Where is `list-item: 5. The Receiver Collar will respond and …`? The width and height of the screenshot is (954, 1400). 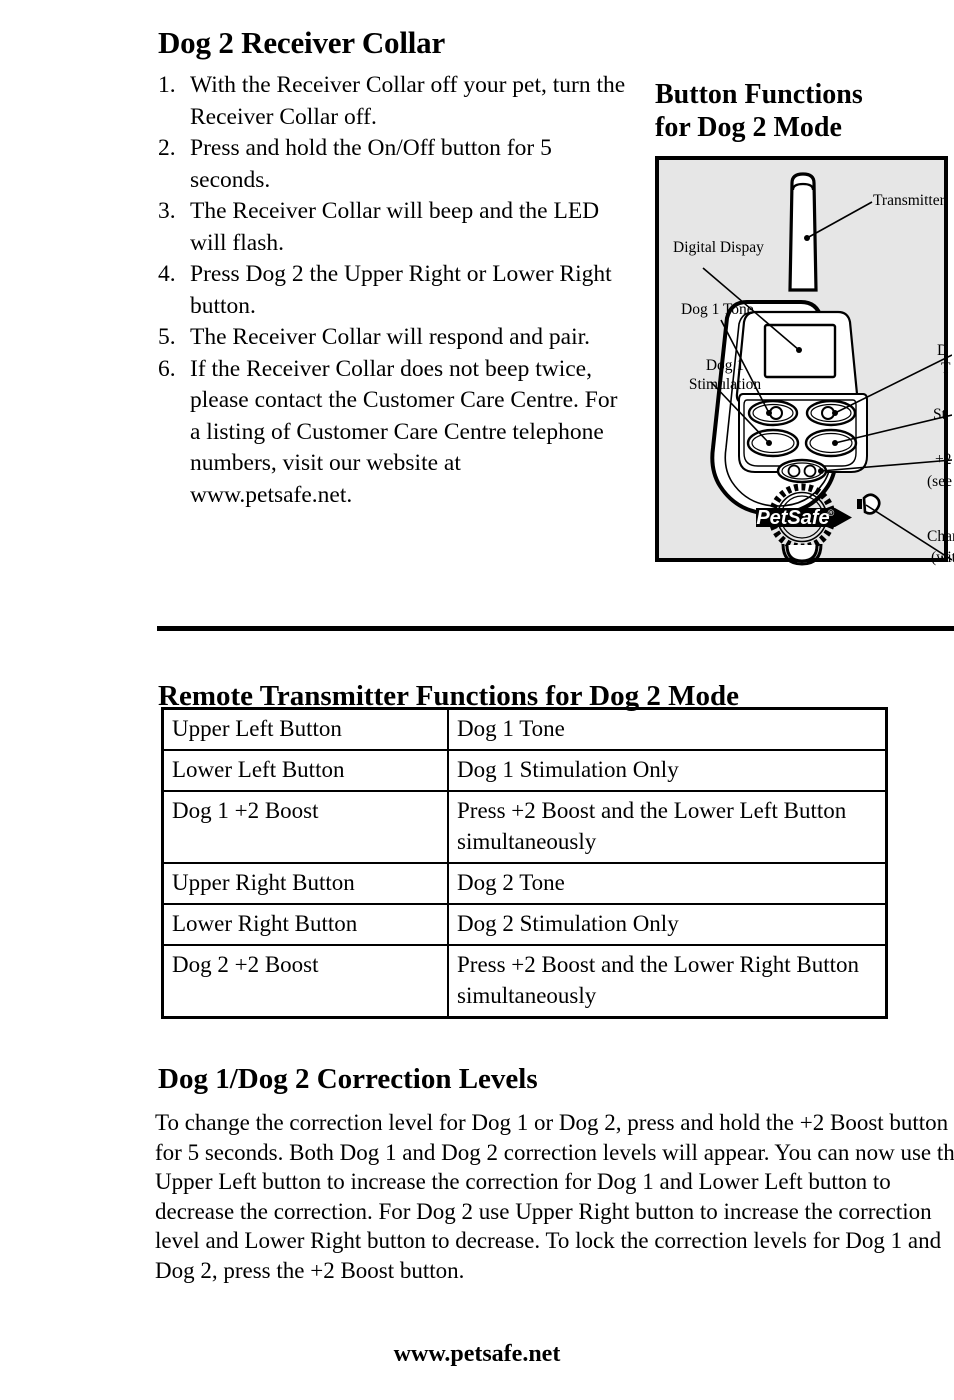 list-item: 5. The Receiver Collar will respond and … is located at coordinates (393, 338).